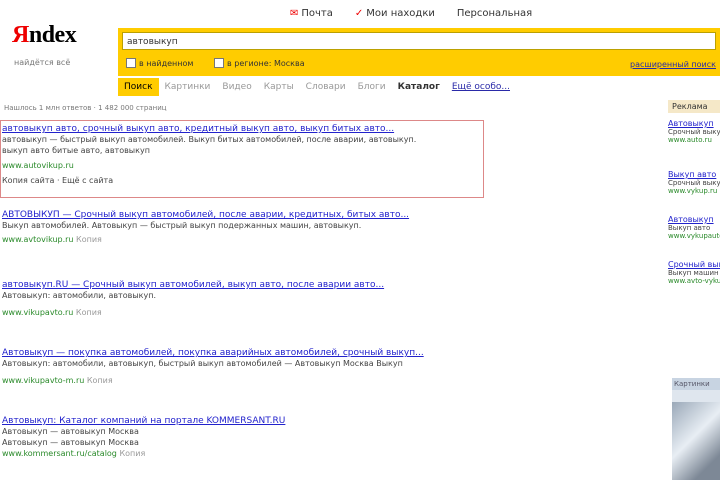 The height and width of the screenshot is (480, 720). I want to click on ad-snippet: Выкуп машин, so click(693, 273).